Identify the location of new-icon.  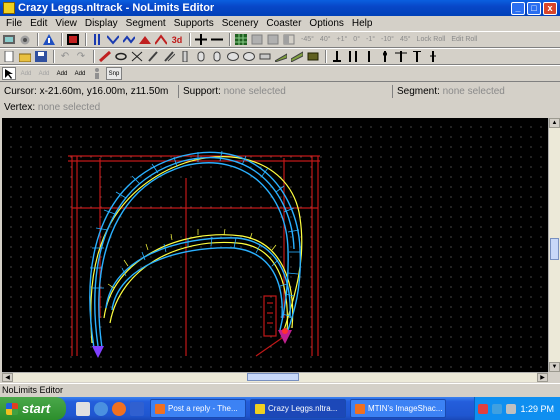
(9, 56).